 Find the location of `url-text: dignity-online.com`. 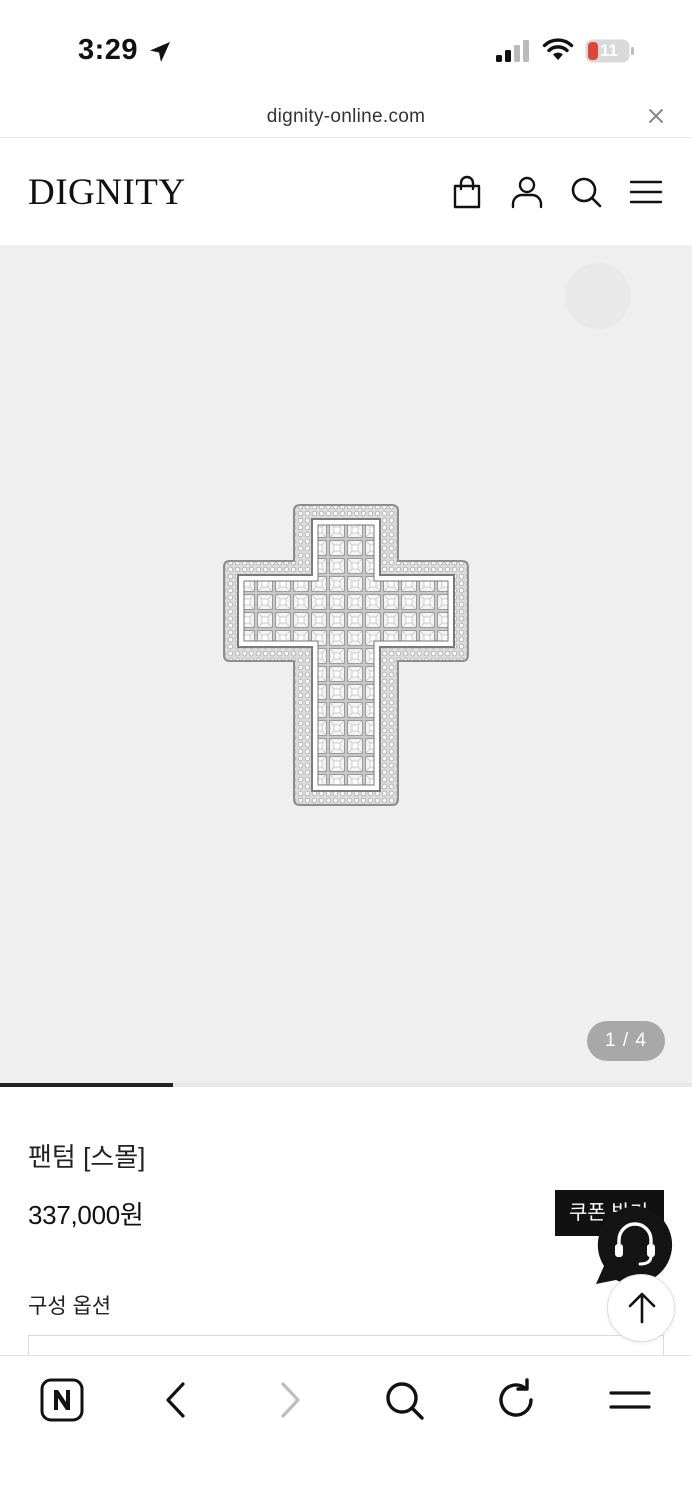

url-text: dignity-online.com is located at coordinates (346, 117).